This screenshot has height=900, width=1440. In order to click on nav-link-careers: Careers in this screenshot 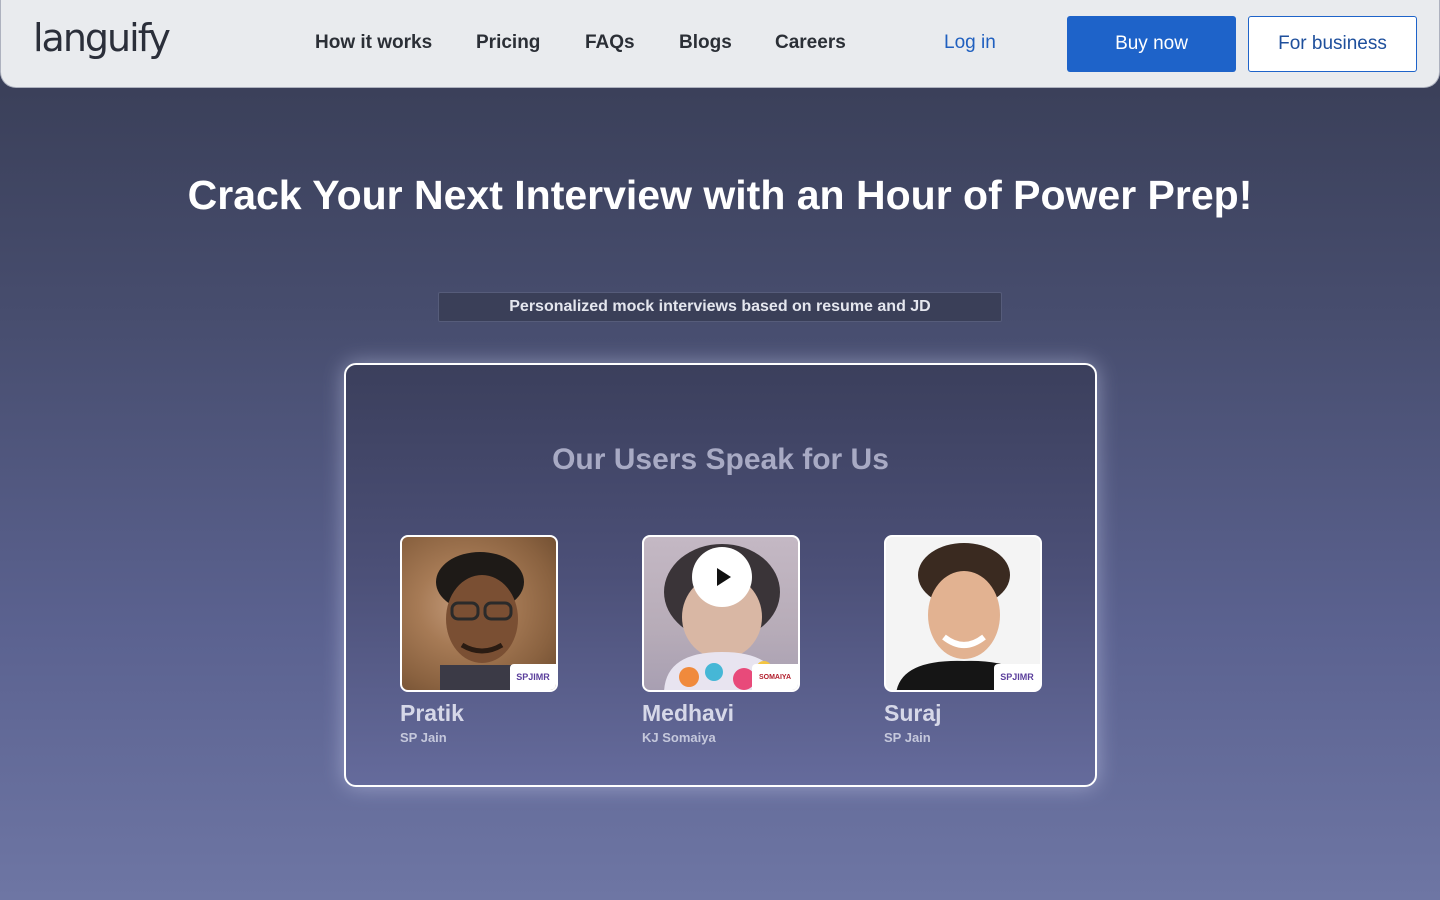, I will do `click(810, 43)`.